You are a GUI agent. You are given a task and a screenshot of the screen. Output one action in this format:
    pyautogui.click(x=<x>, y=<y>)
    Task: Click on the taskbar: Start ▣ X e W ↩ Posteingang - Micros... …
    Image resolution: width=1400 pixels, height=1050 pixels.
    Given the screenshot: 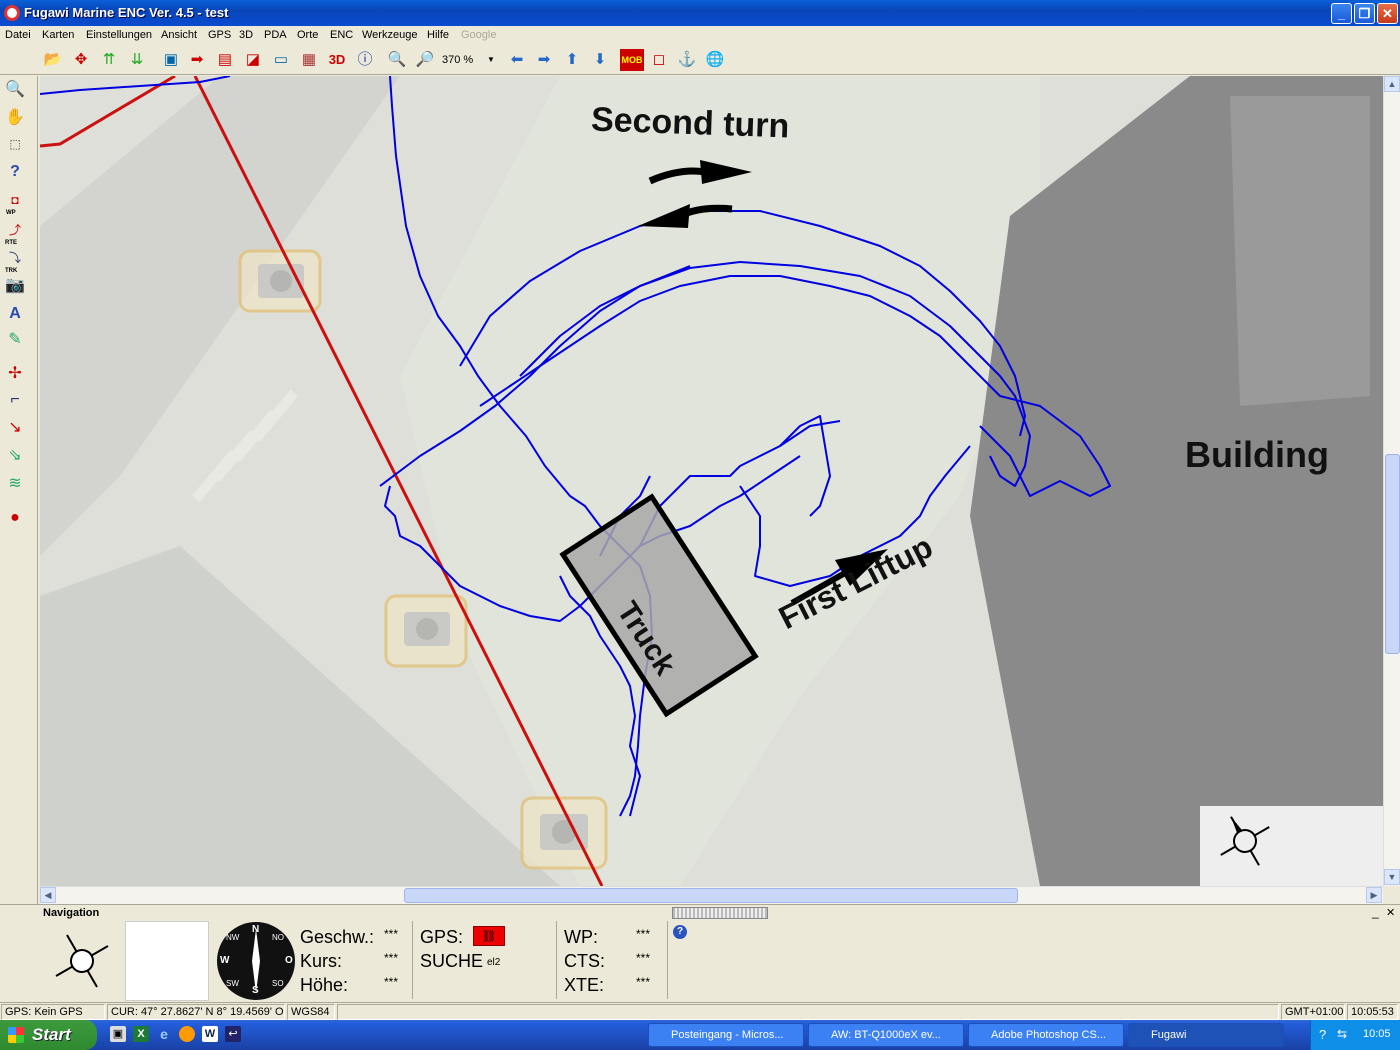 What is the action you would take?
    pyautogui.click(x=700, y=1035)
    